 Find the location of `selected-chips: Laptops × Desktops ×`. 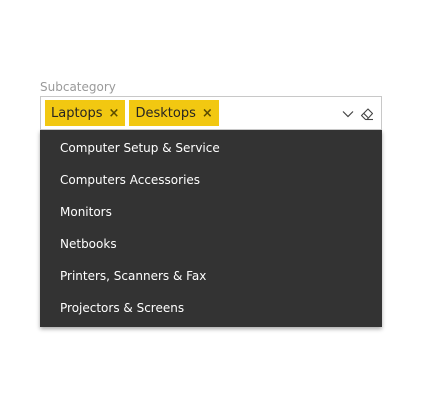

selected-chips: Laptops × Desktops × is located at coordinates (132, 113).